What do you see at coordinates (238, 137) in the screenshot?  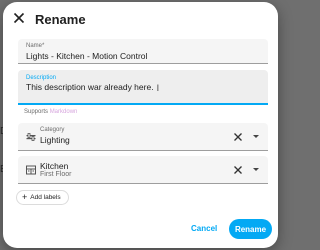 I see `clear-category-icon` at bounding box center [238, 137].